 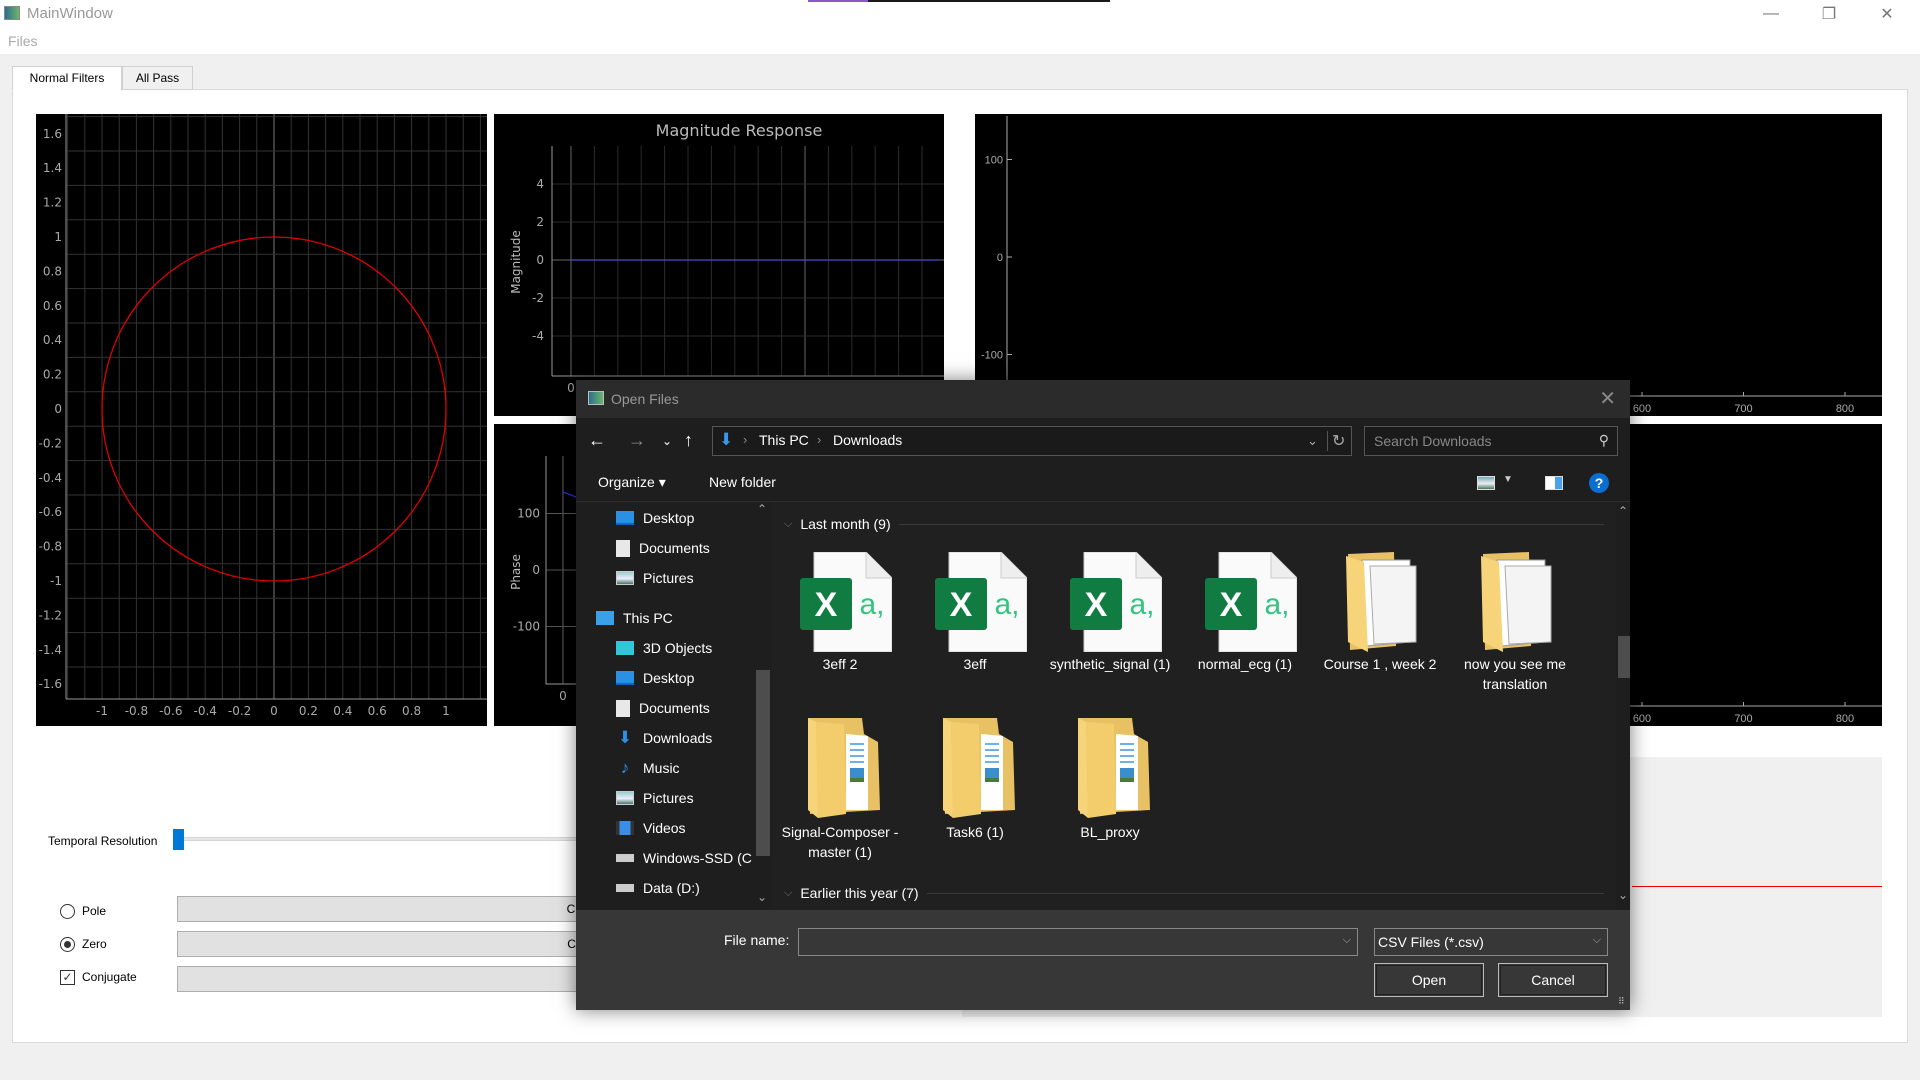 What do you see at coordinates (1508, 479) in the screenshot?
I see `view-dropdown-icon: ▼` at bounding box center [1508, 479].